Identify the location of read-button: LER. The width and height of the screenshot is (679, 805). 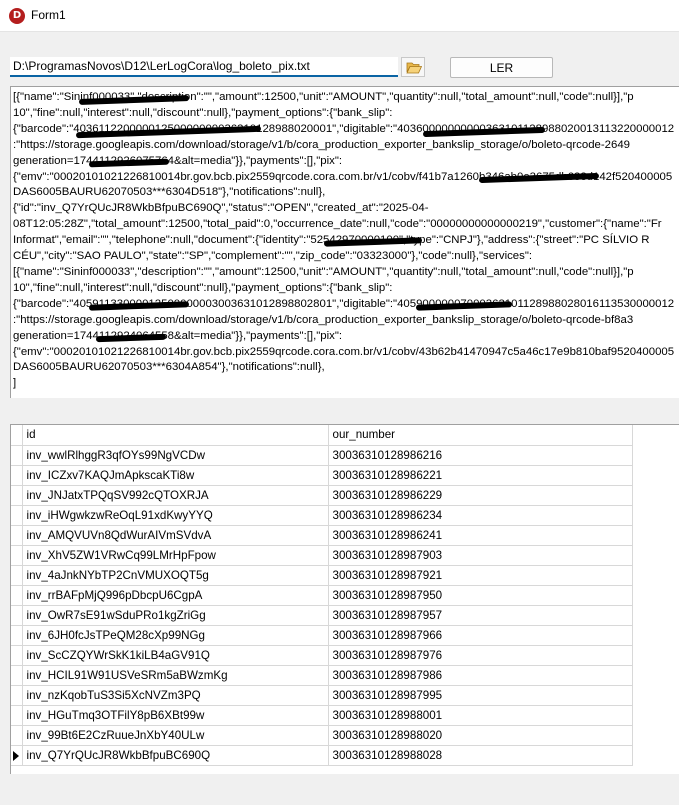
(501, 67).